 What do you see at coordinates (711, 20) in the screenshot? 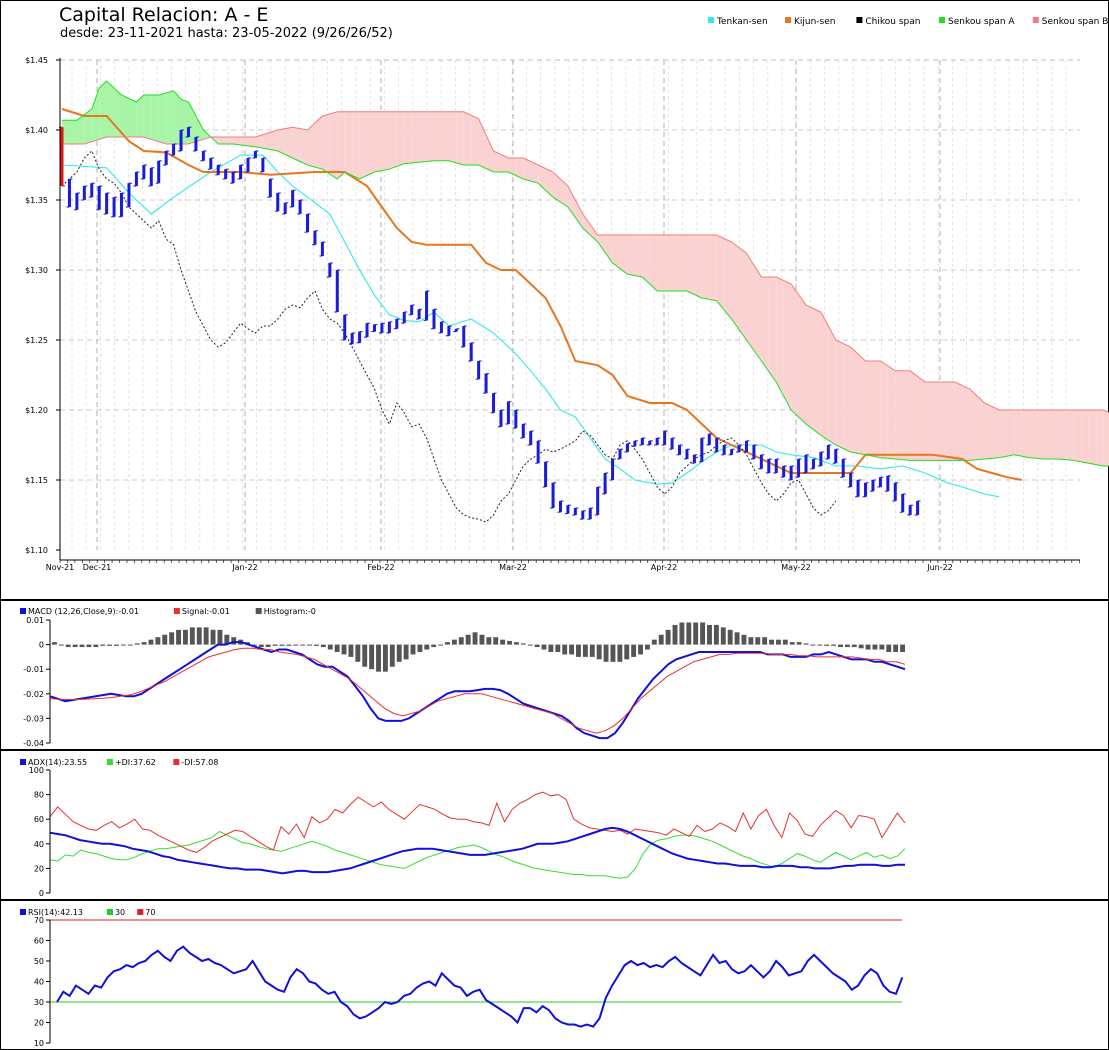
I see `legend-swatch-tenkan-sen` at bounding box center [711, 20].